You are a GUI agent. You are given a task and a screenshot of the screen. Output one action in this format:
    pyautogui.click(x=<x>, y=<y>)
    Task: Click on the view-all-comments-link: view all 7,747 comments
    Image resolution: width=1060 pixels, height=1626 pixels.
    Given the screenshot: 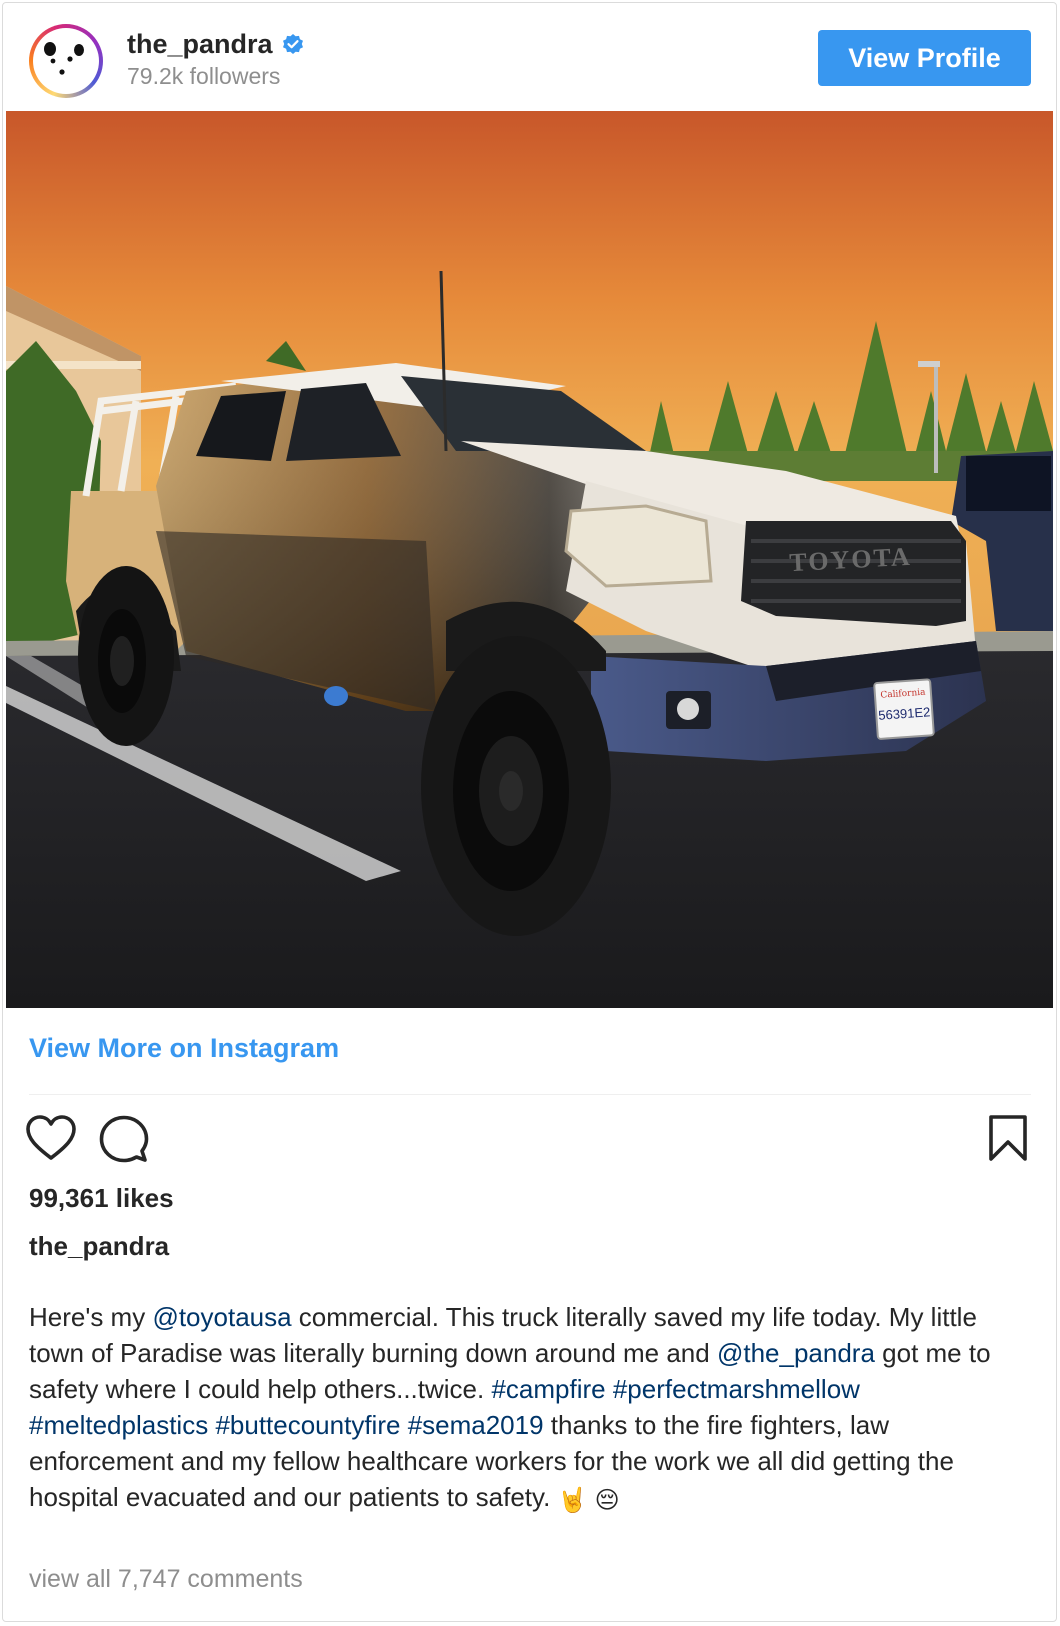 What is the action you would take?
    pyautogui.click(x=166, y=1579)
    